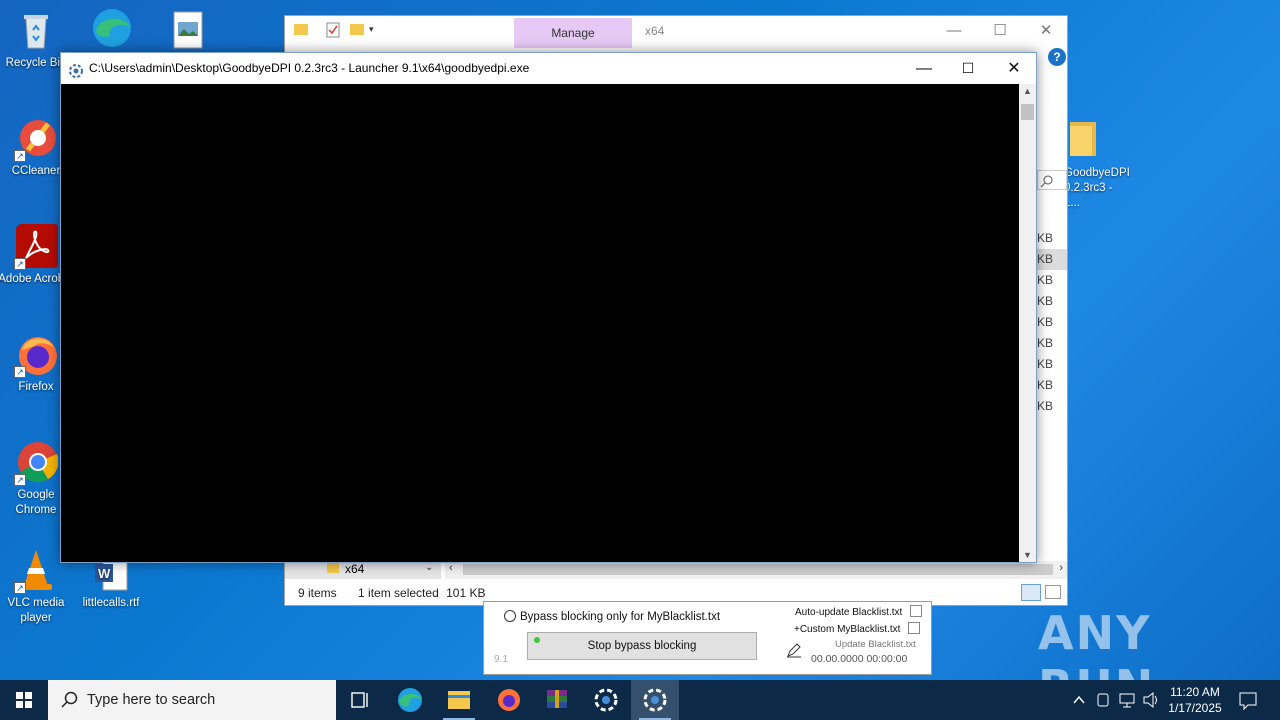 The image size is (1280, 720). What do you see at coordinates (333, 30) in the screenshot?
I see `properties-icon` at bounding box center [333, 30].